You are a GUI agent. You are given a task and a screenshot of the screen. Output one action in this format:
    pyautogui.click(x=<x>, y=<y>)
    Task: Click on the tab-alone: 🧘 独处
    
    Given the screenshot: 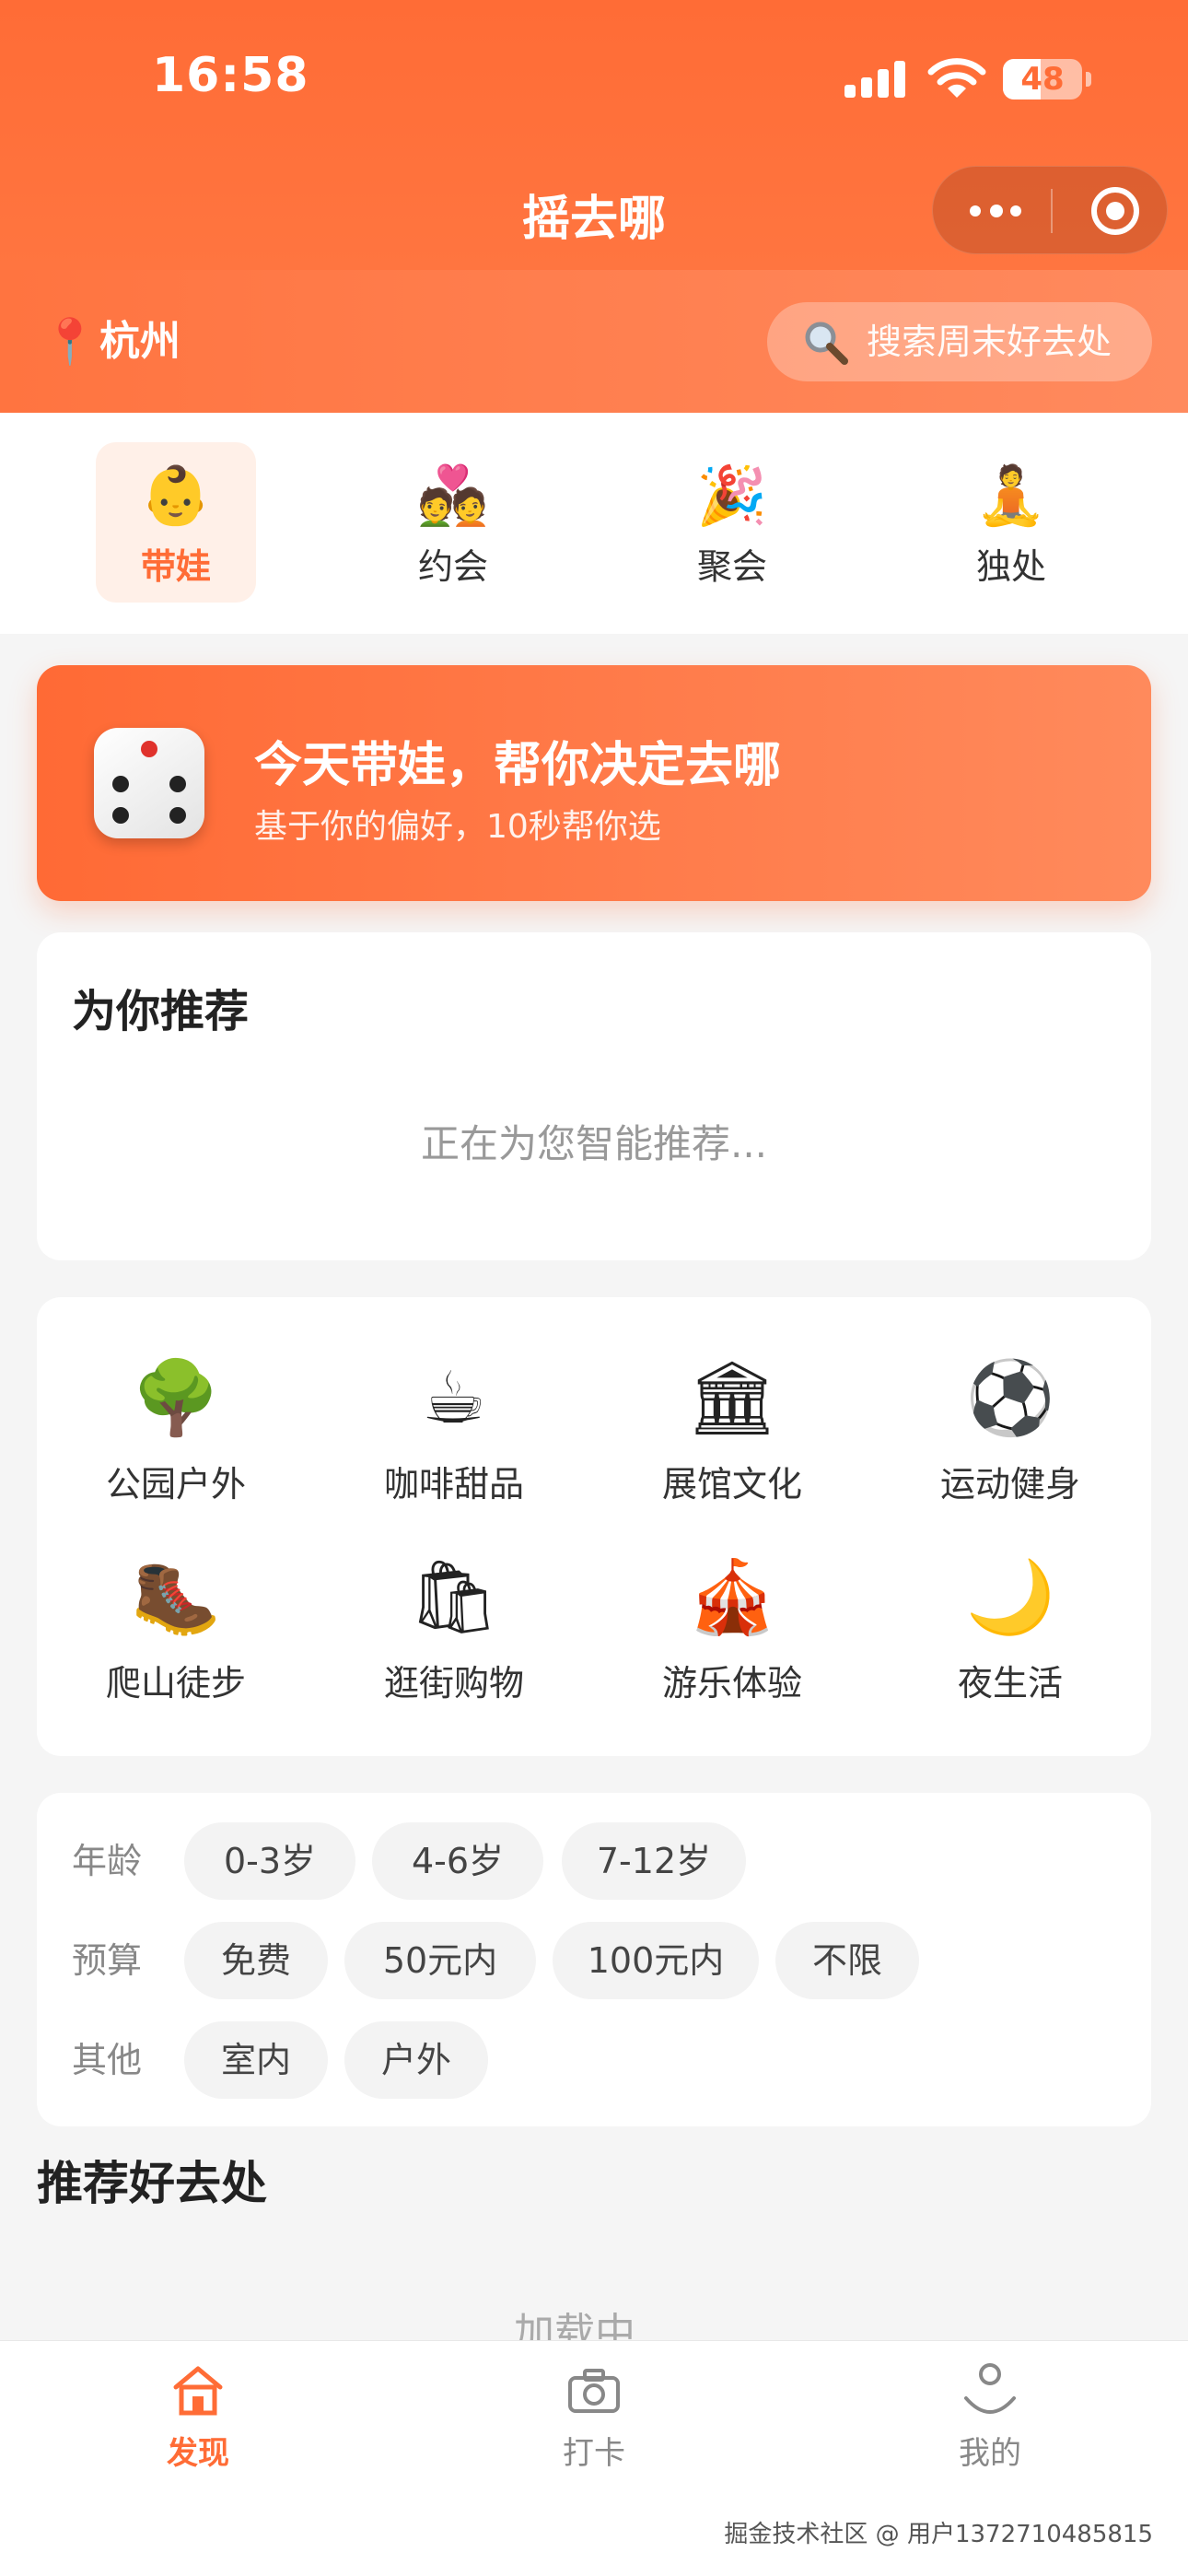 What is the action you would take?
    pyautogui.click(x=1011, y=522)
    